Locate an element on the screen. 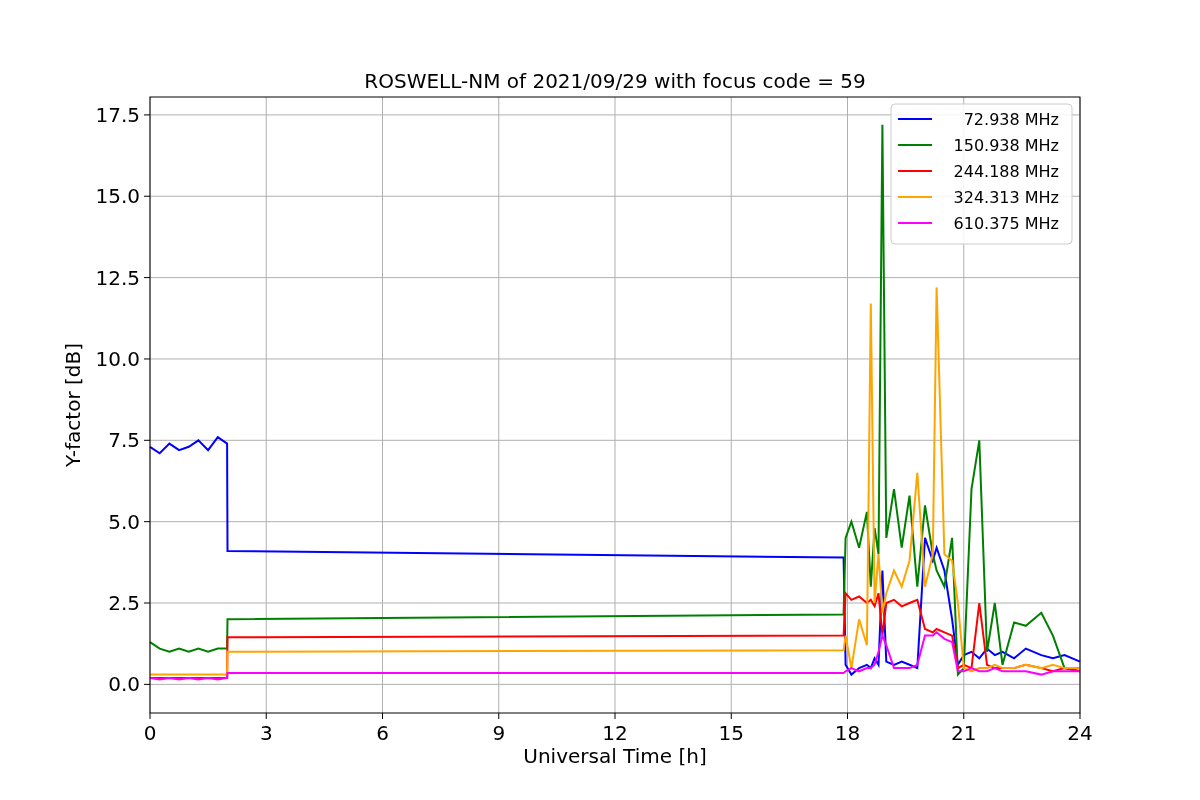  tick-label: 3 is located at coordinates (266, 733).